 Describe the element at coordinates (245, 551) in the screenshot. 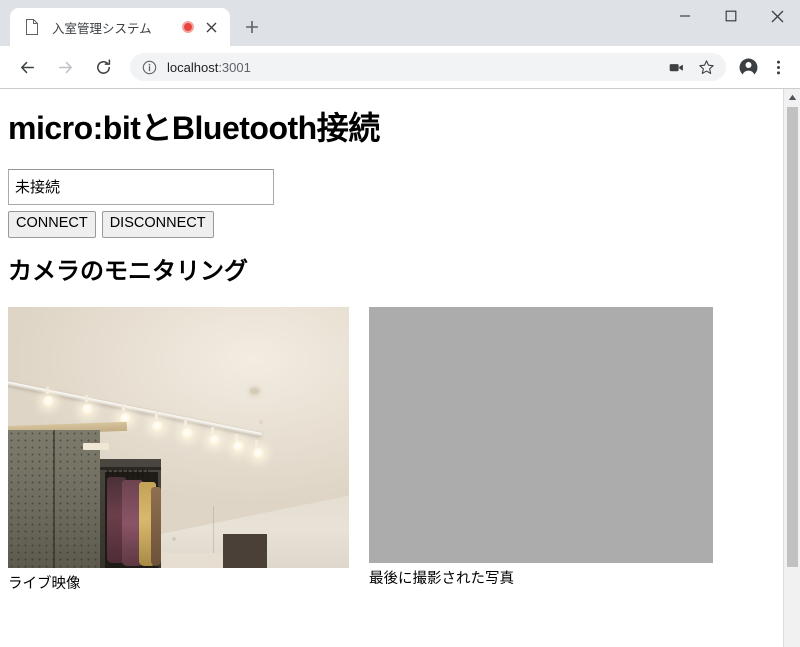

I see `dark-panel` at that location.